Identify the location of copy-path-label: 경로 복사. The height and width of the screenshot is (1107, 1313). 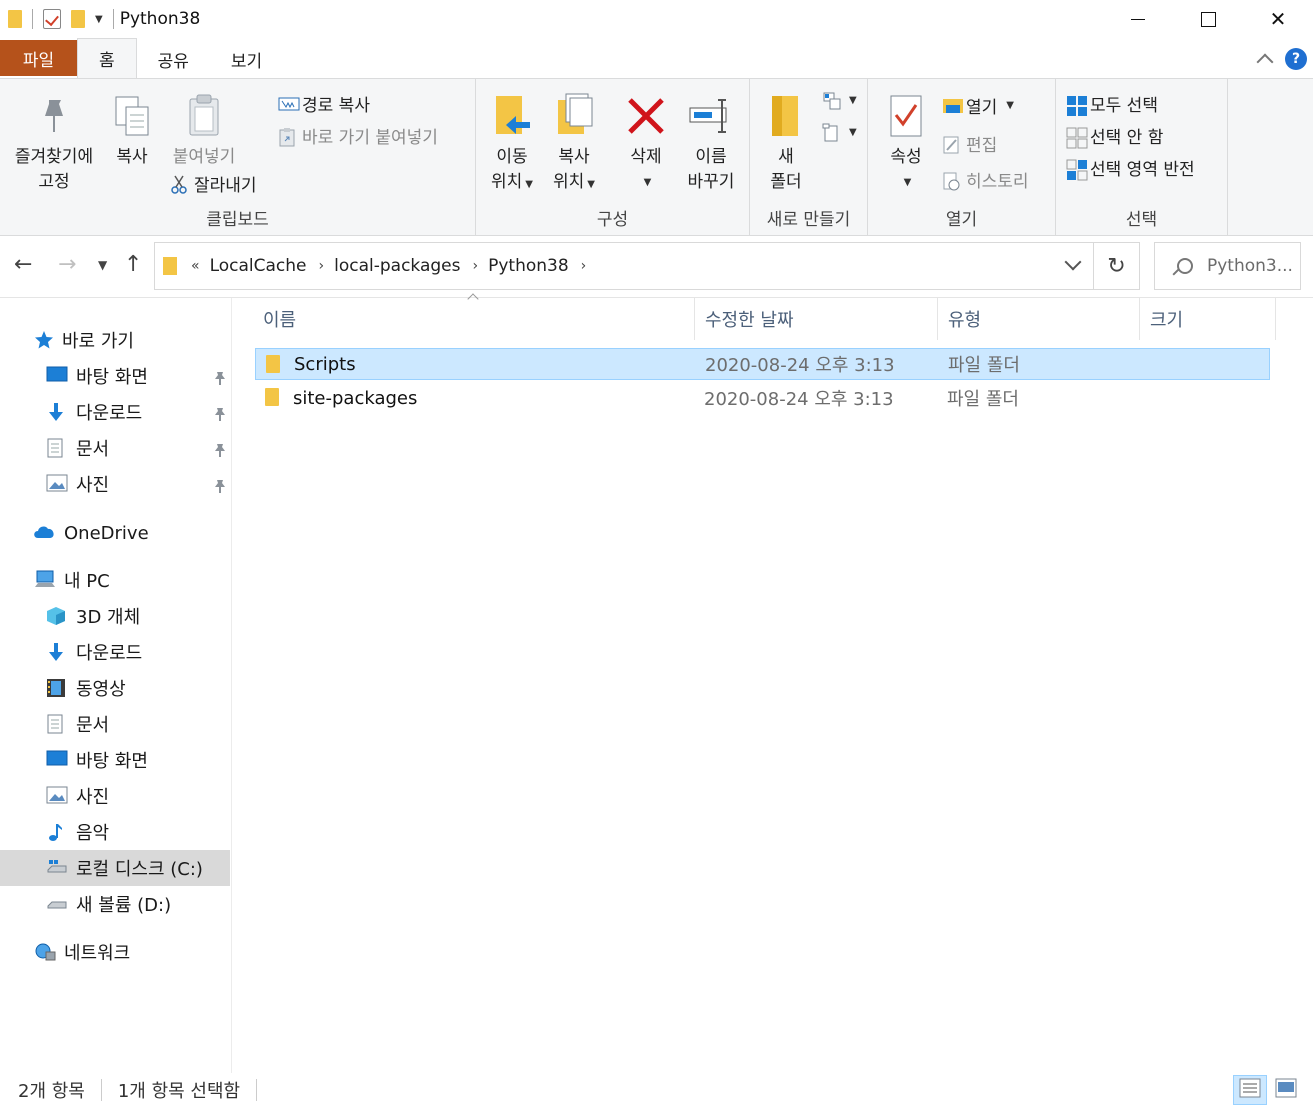
(336, 106).